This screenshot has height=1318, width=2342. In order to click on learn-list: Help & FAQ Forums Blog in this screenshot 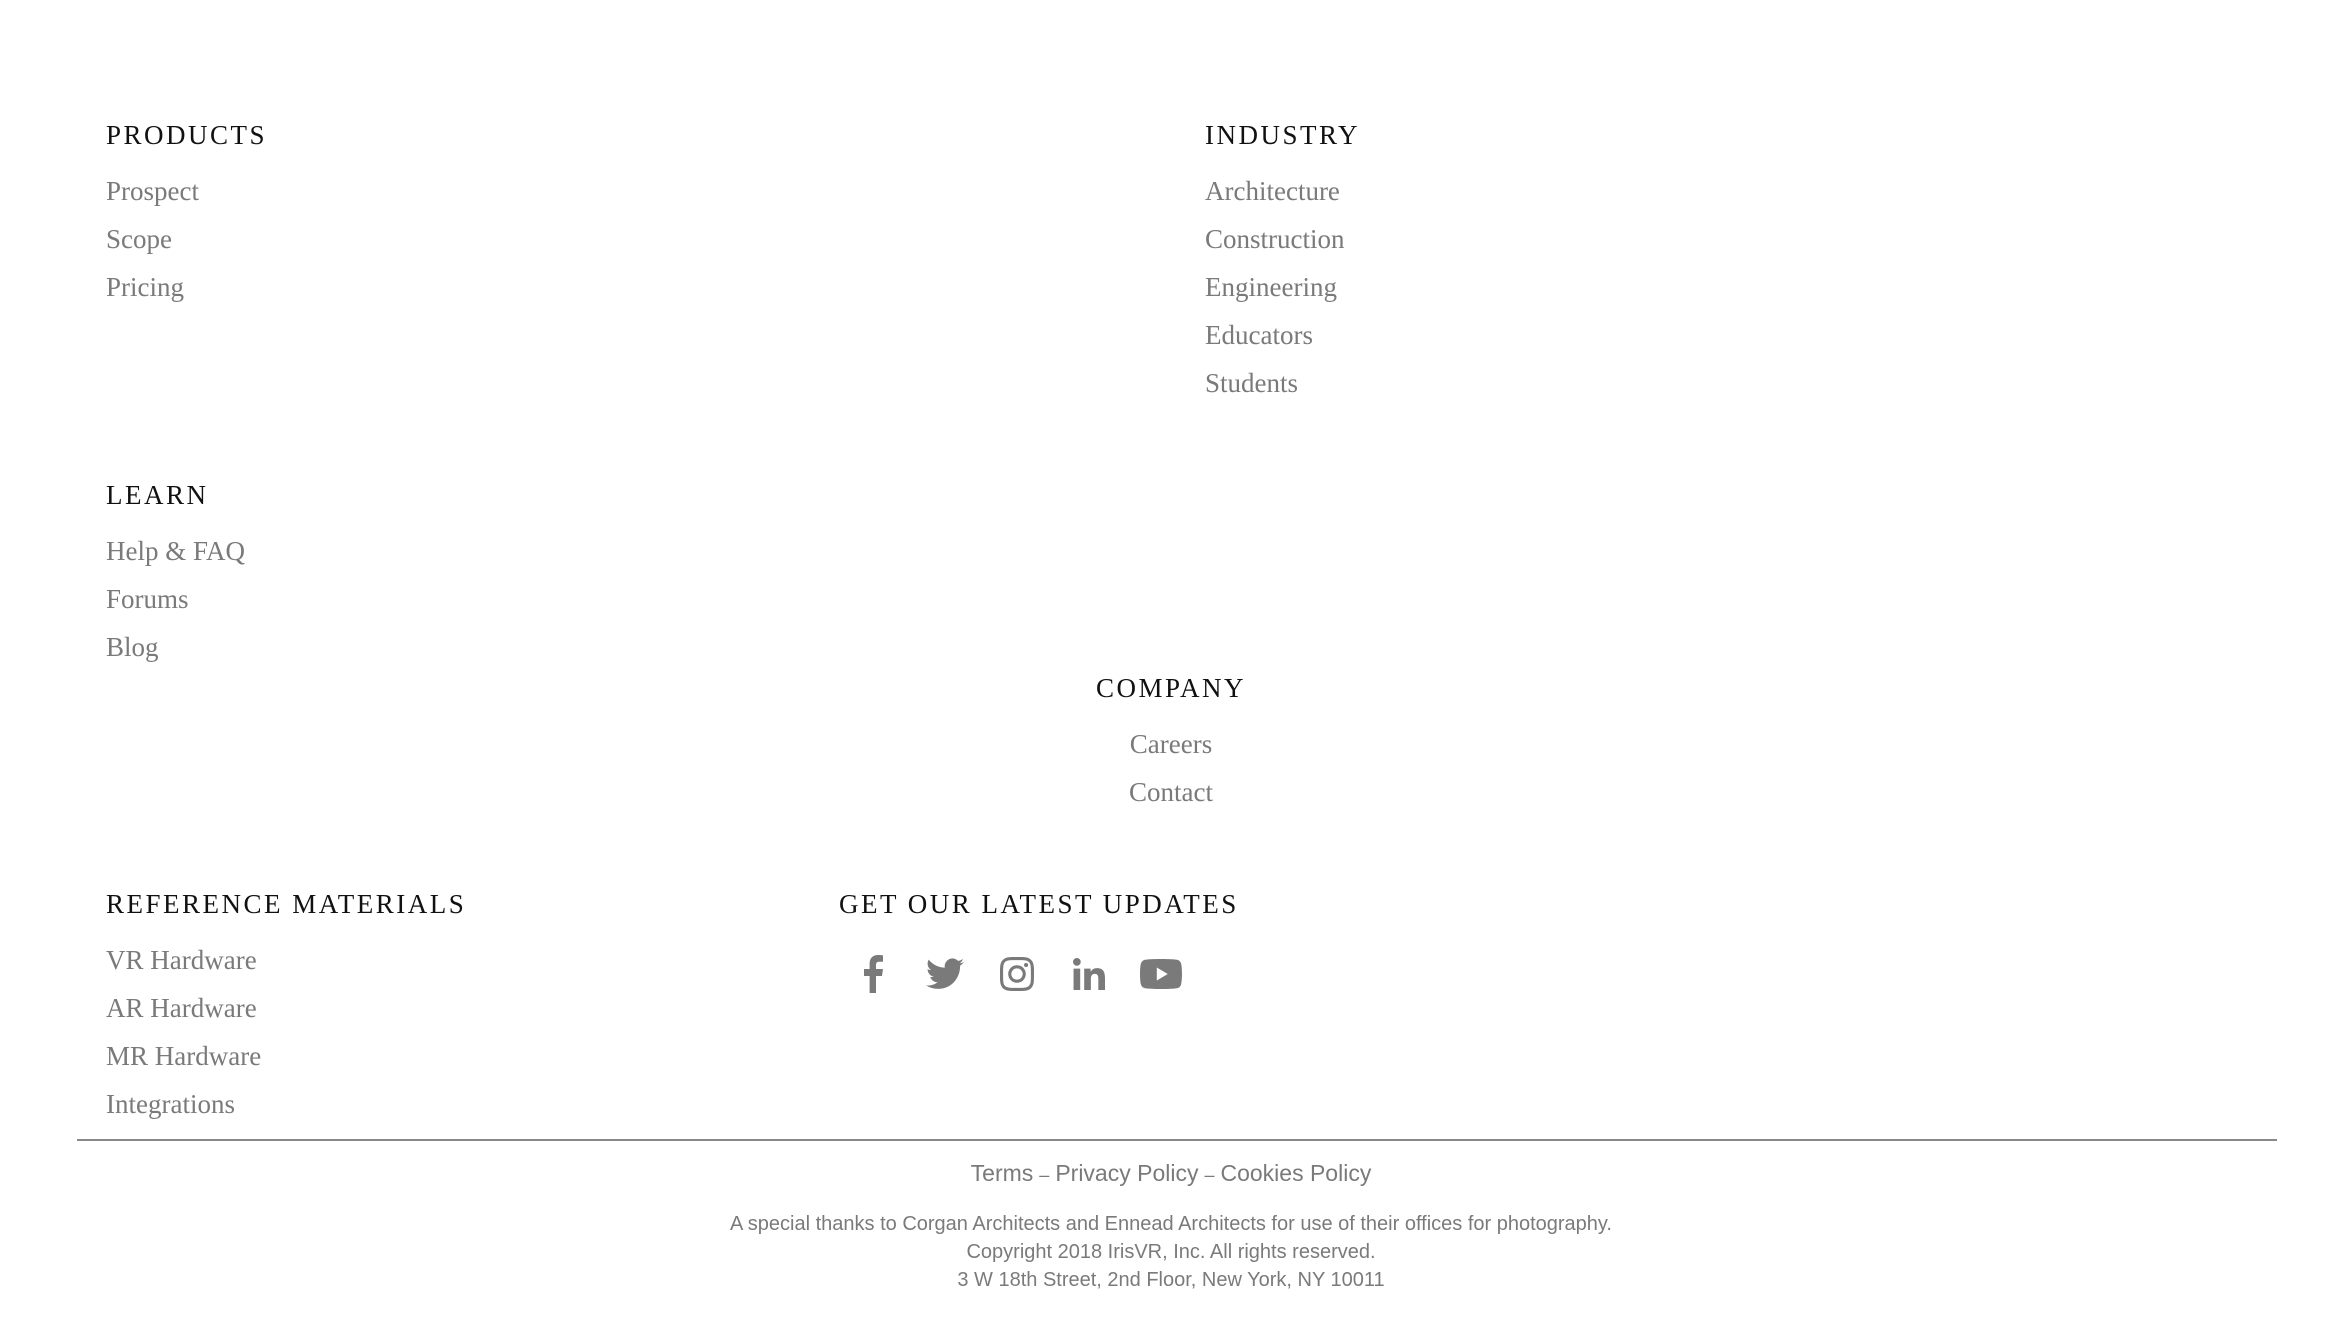, I will do `click(175, 599)`.